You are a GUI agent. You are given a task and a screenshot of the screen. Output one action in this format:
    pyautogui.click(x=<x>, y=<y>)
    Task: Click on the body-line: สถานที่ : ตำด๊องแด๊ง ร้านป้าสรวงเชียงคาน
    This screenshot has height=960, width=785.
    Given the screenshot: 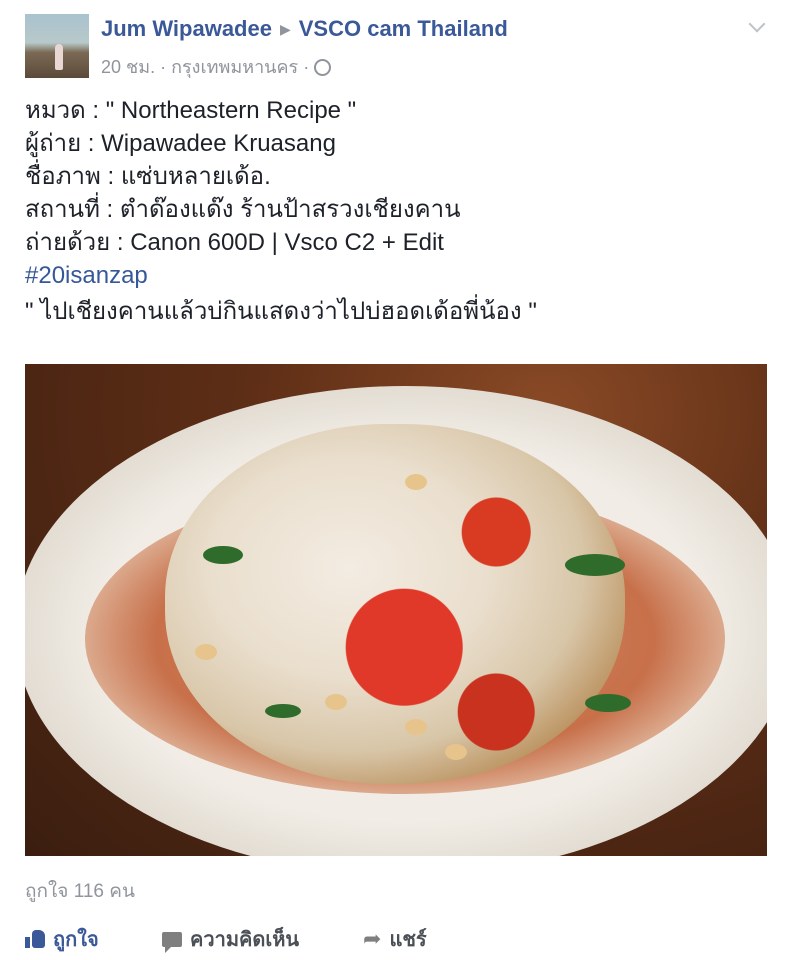 What is the action you would take?
    pyautogui.click(x=243, y=209)
    